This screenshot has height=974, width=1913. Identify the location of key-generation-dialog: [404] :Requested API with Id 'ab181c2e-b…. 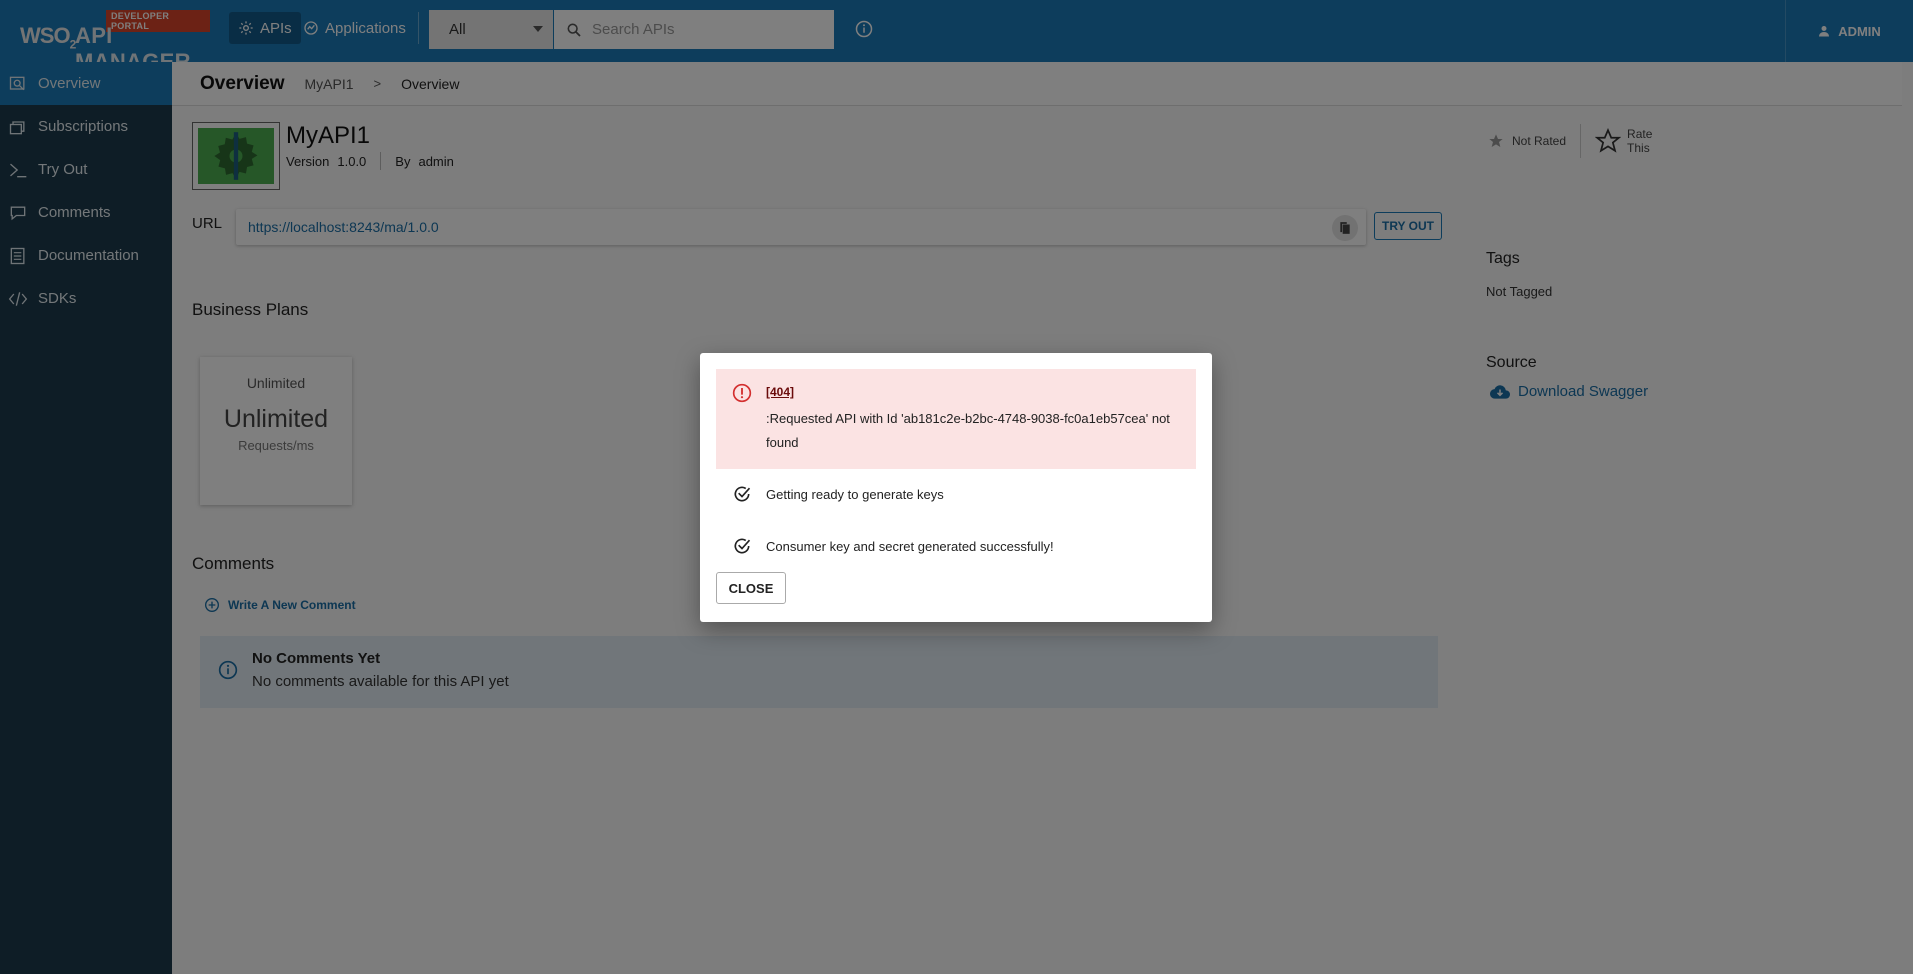
(956, 487).